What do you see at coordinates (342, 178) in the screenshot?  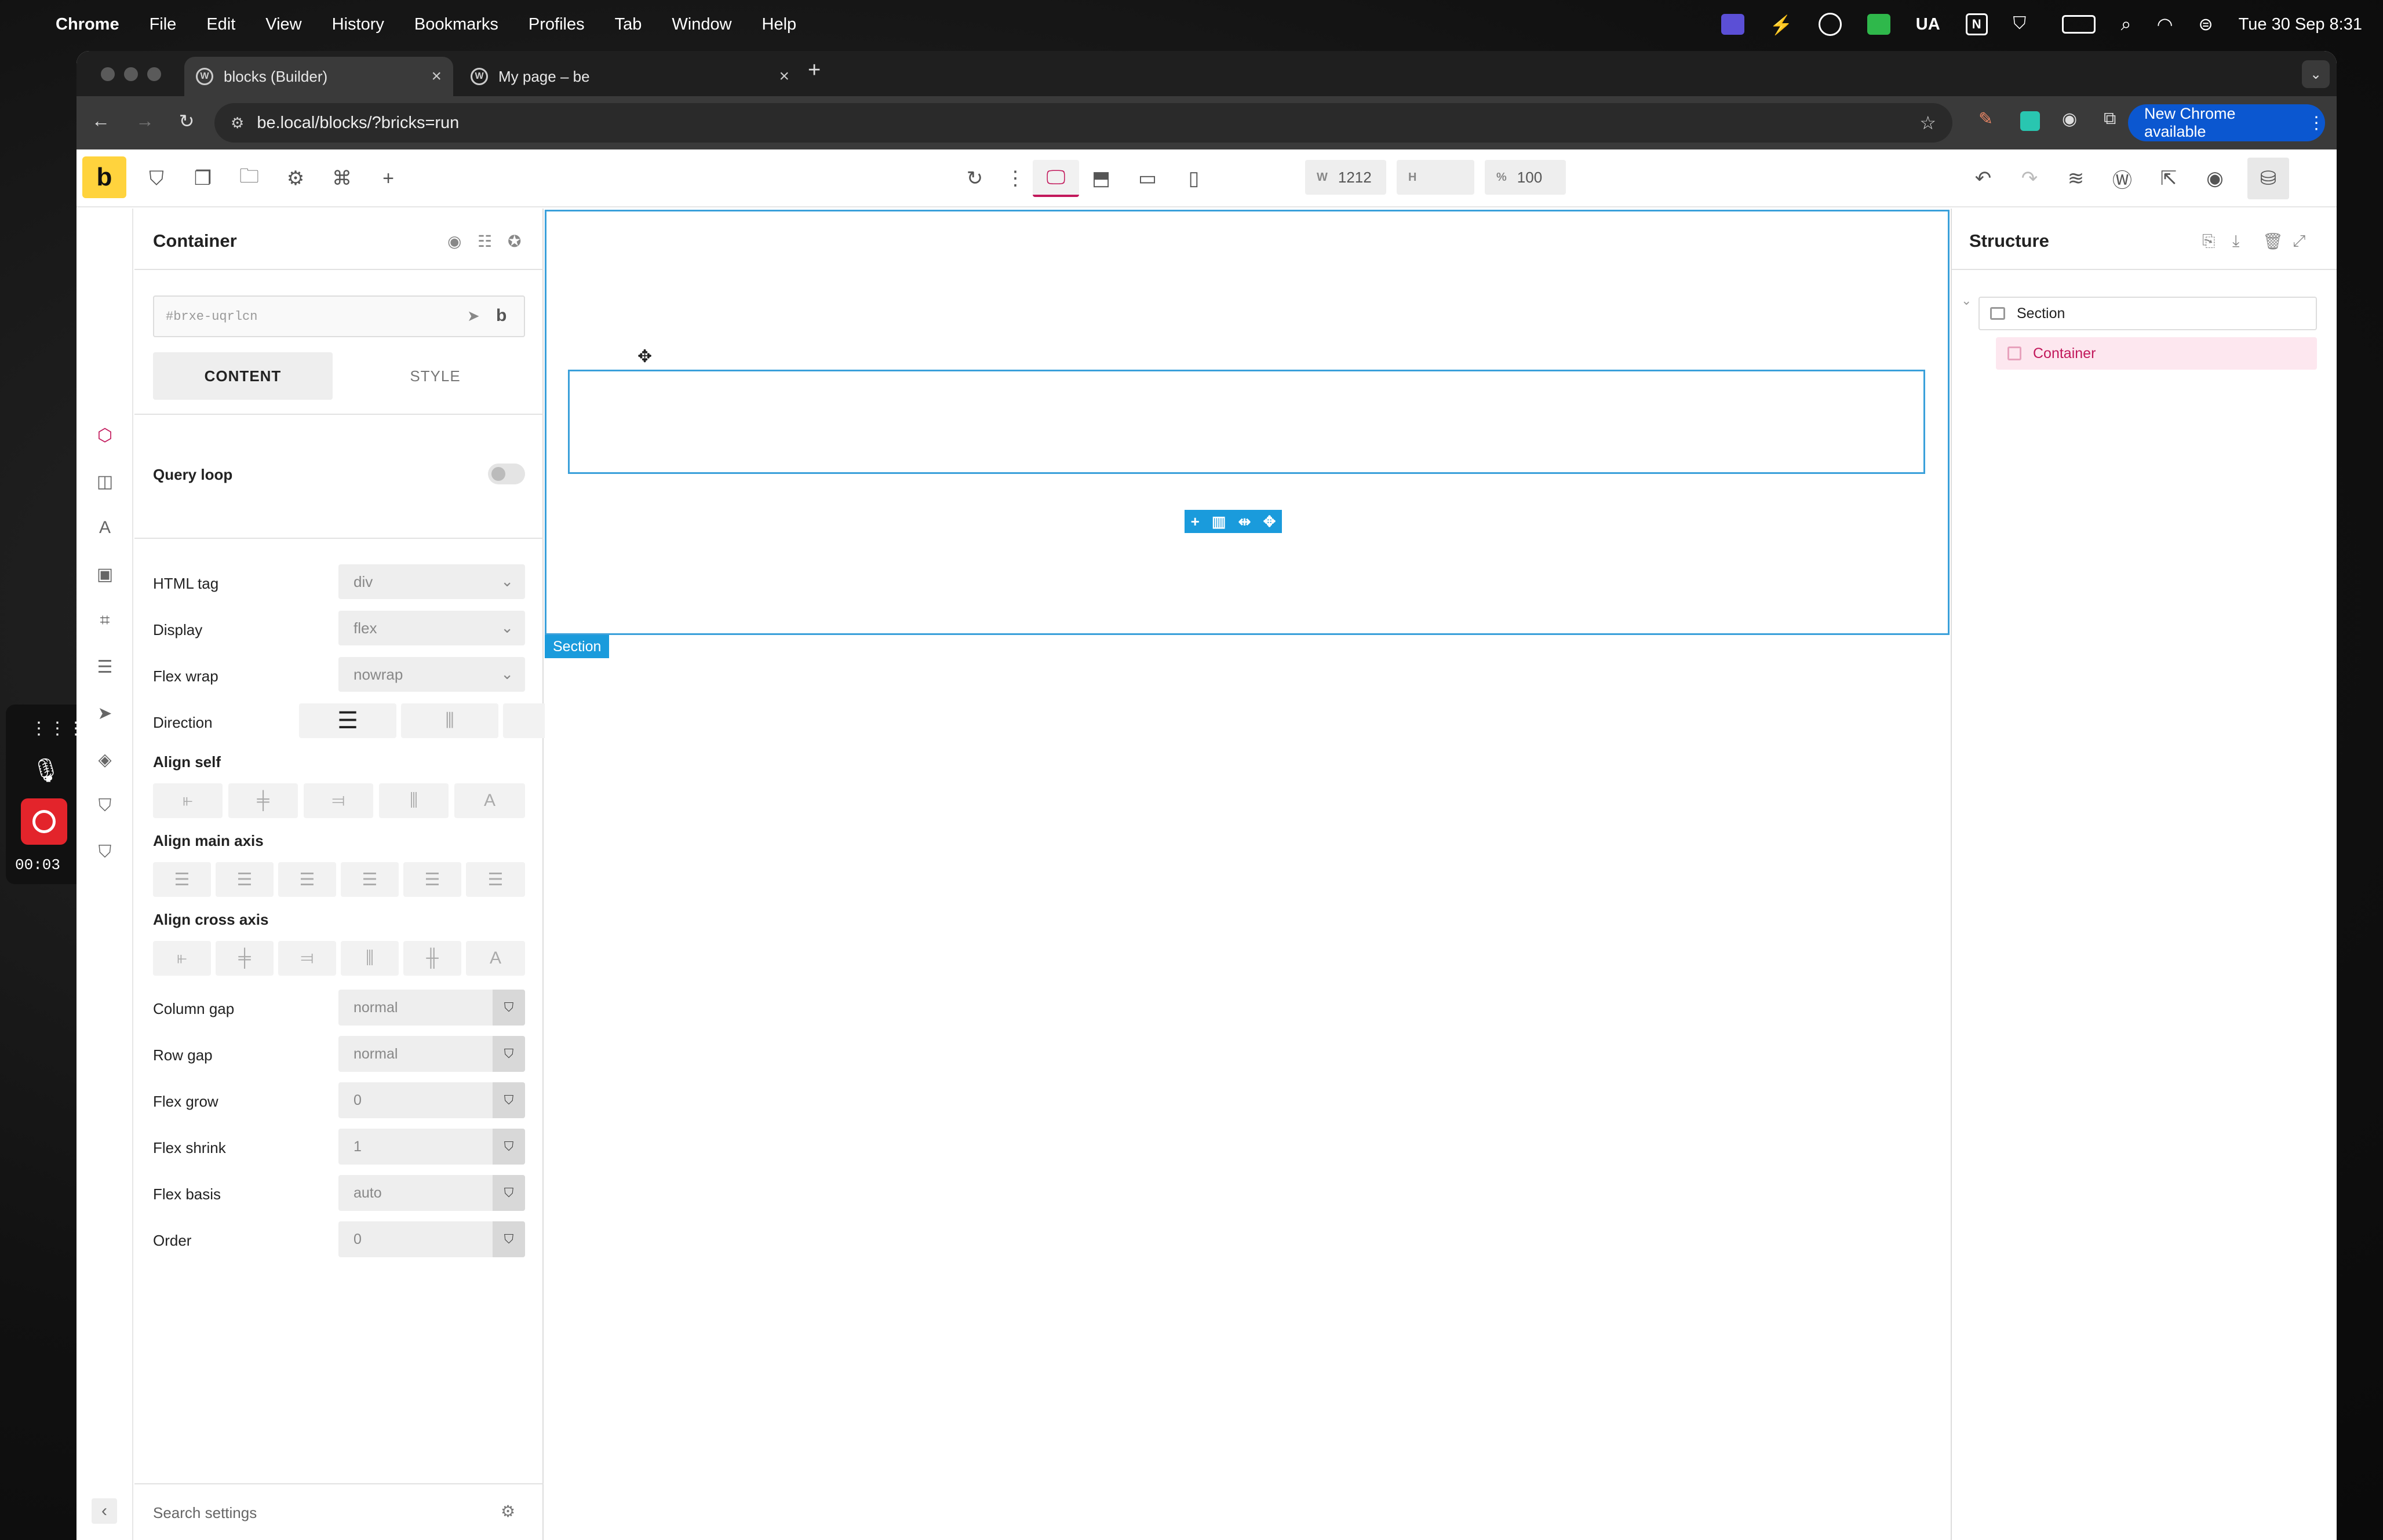 I see `command-palette-icon: ⌘` at bounding box center [342, 178].